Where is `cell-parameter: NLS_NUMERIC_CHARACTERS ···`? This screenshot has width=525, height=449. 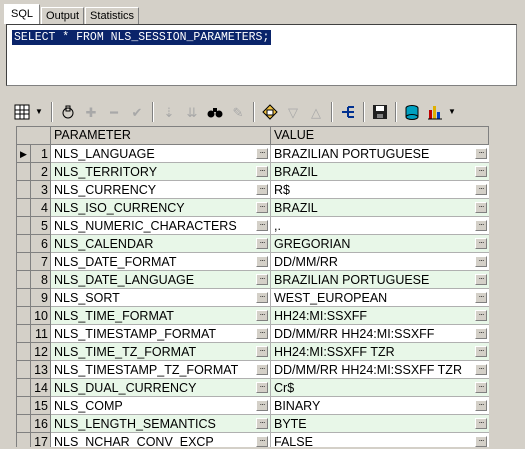 cell-parameter: NLS_NUMERIC_CHARACTERS ··· is located at coordinates (161, 226).